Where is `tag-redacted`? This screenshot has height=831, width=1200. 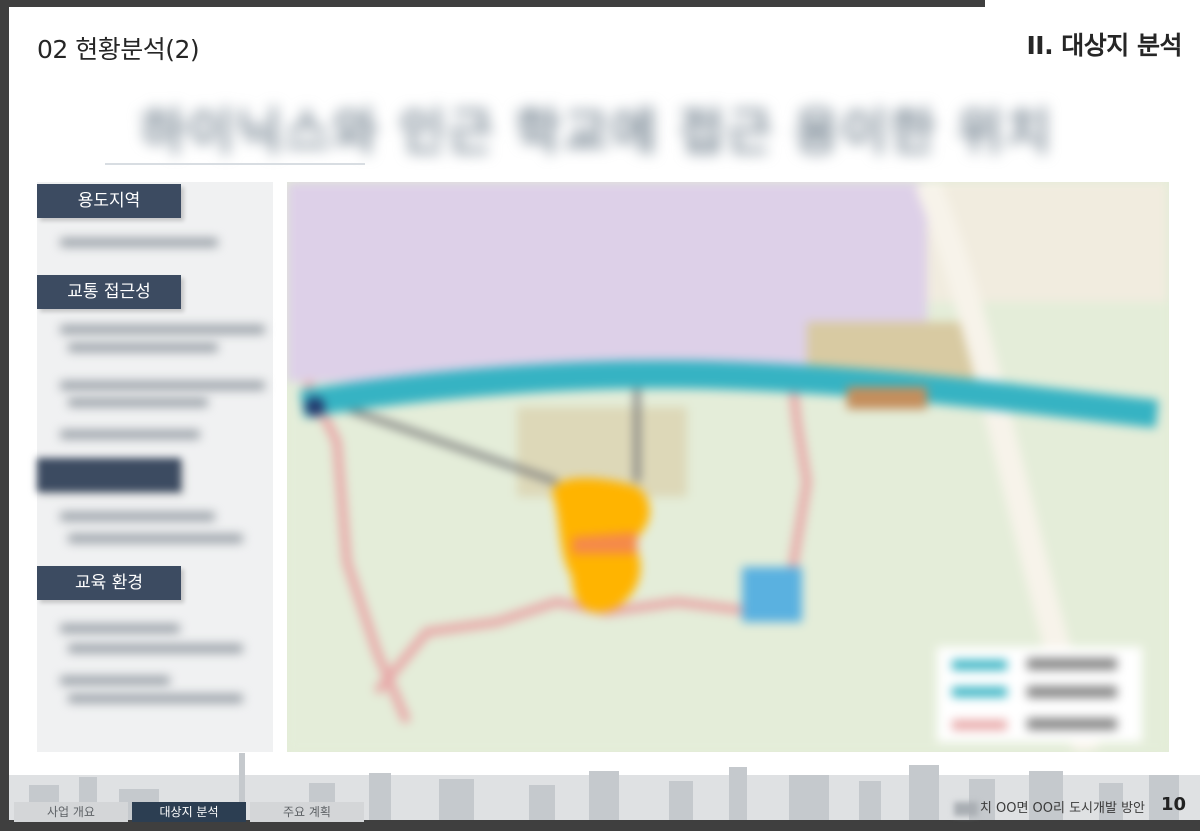 tag-redacted is located at coordinates (109, 475).